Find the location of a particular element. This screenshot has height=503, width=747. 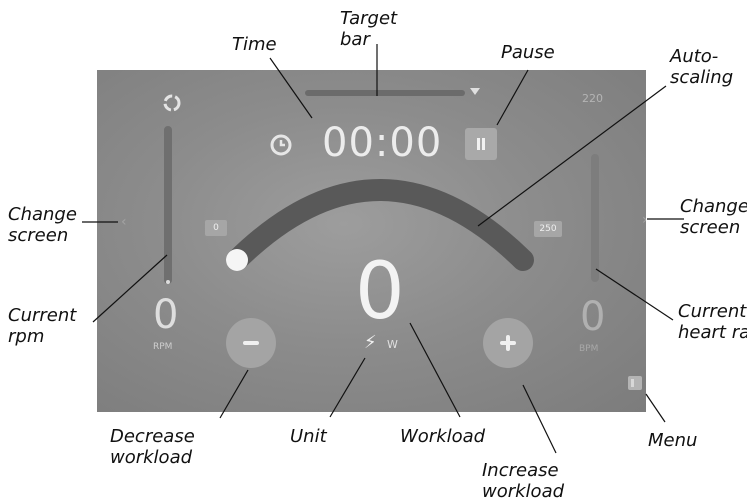

annotation-current-rpm: Current rpm is located at coordinates (42, 326).